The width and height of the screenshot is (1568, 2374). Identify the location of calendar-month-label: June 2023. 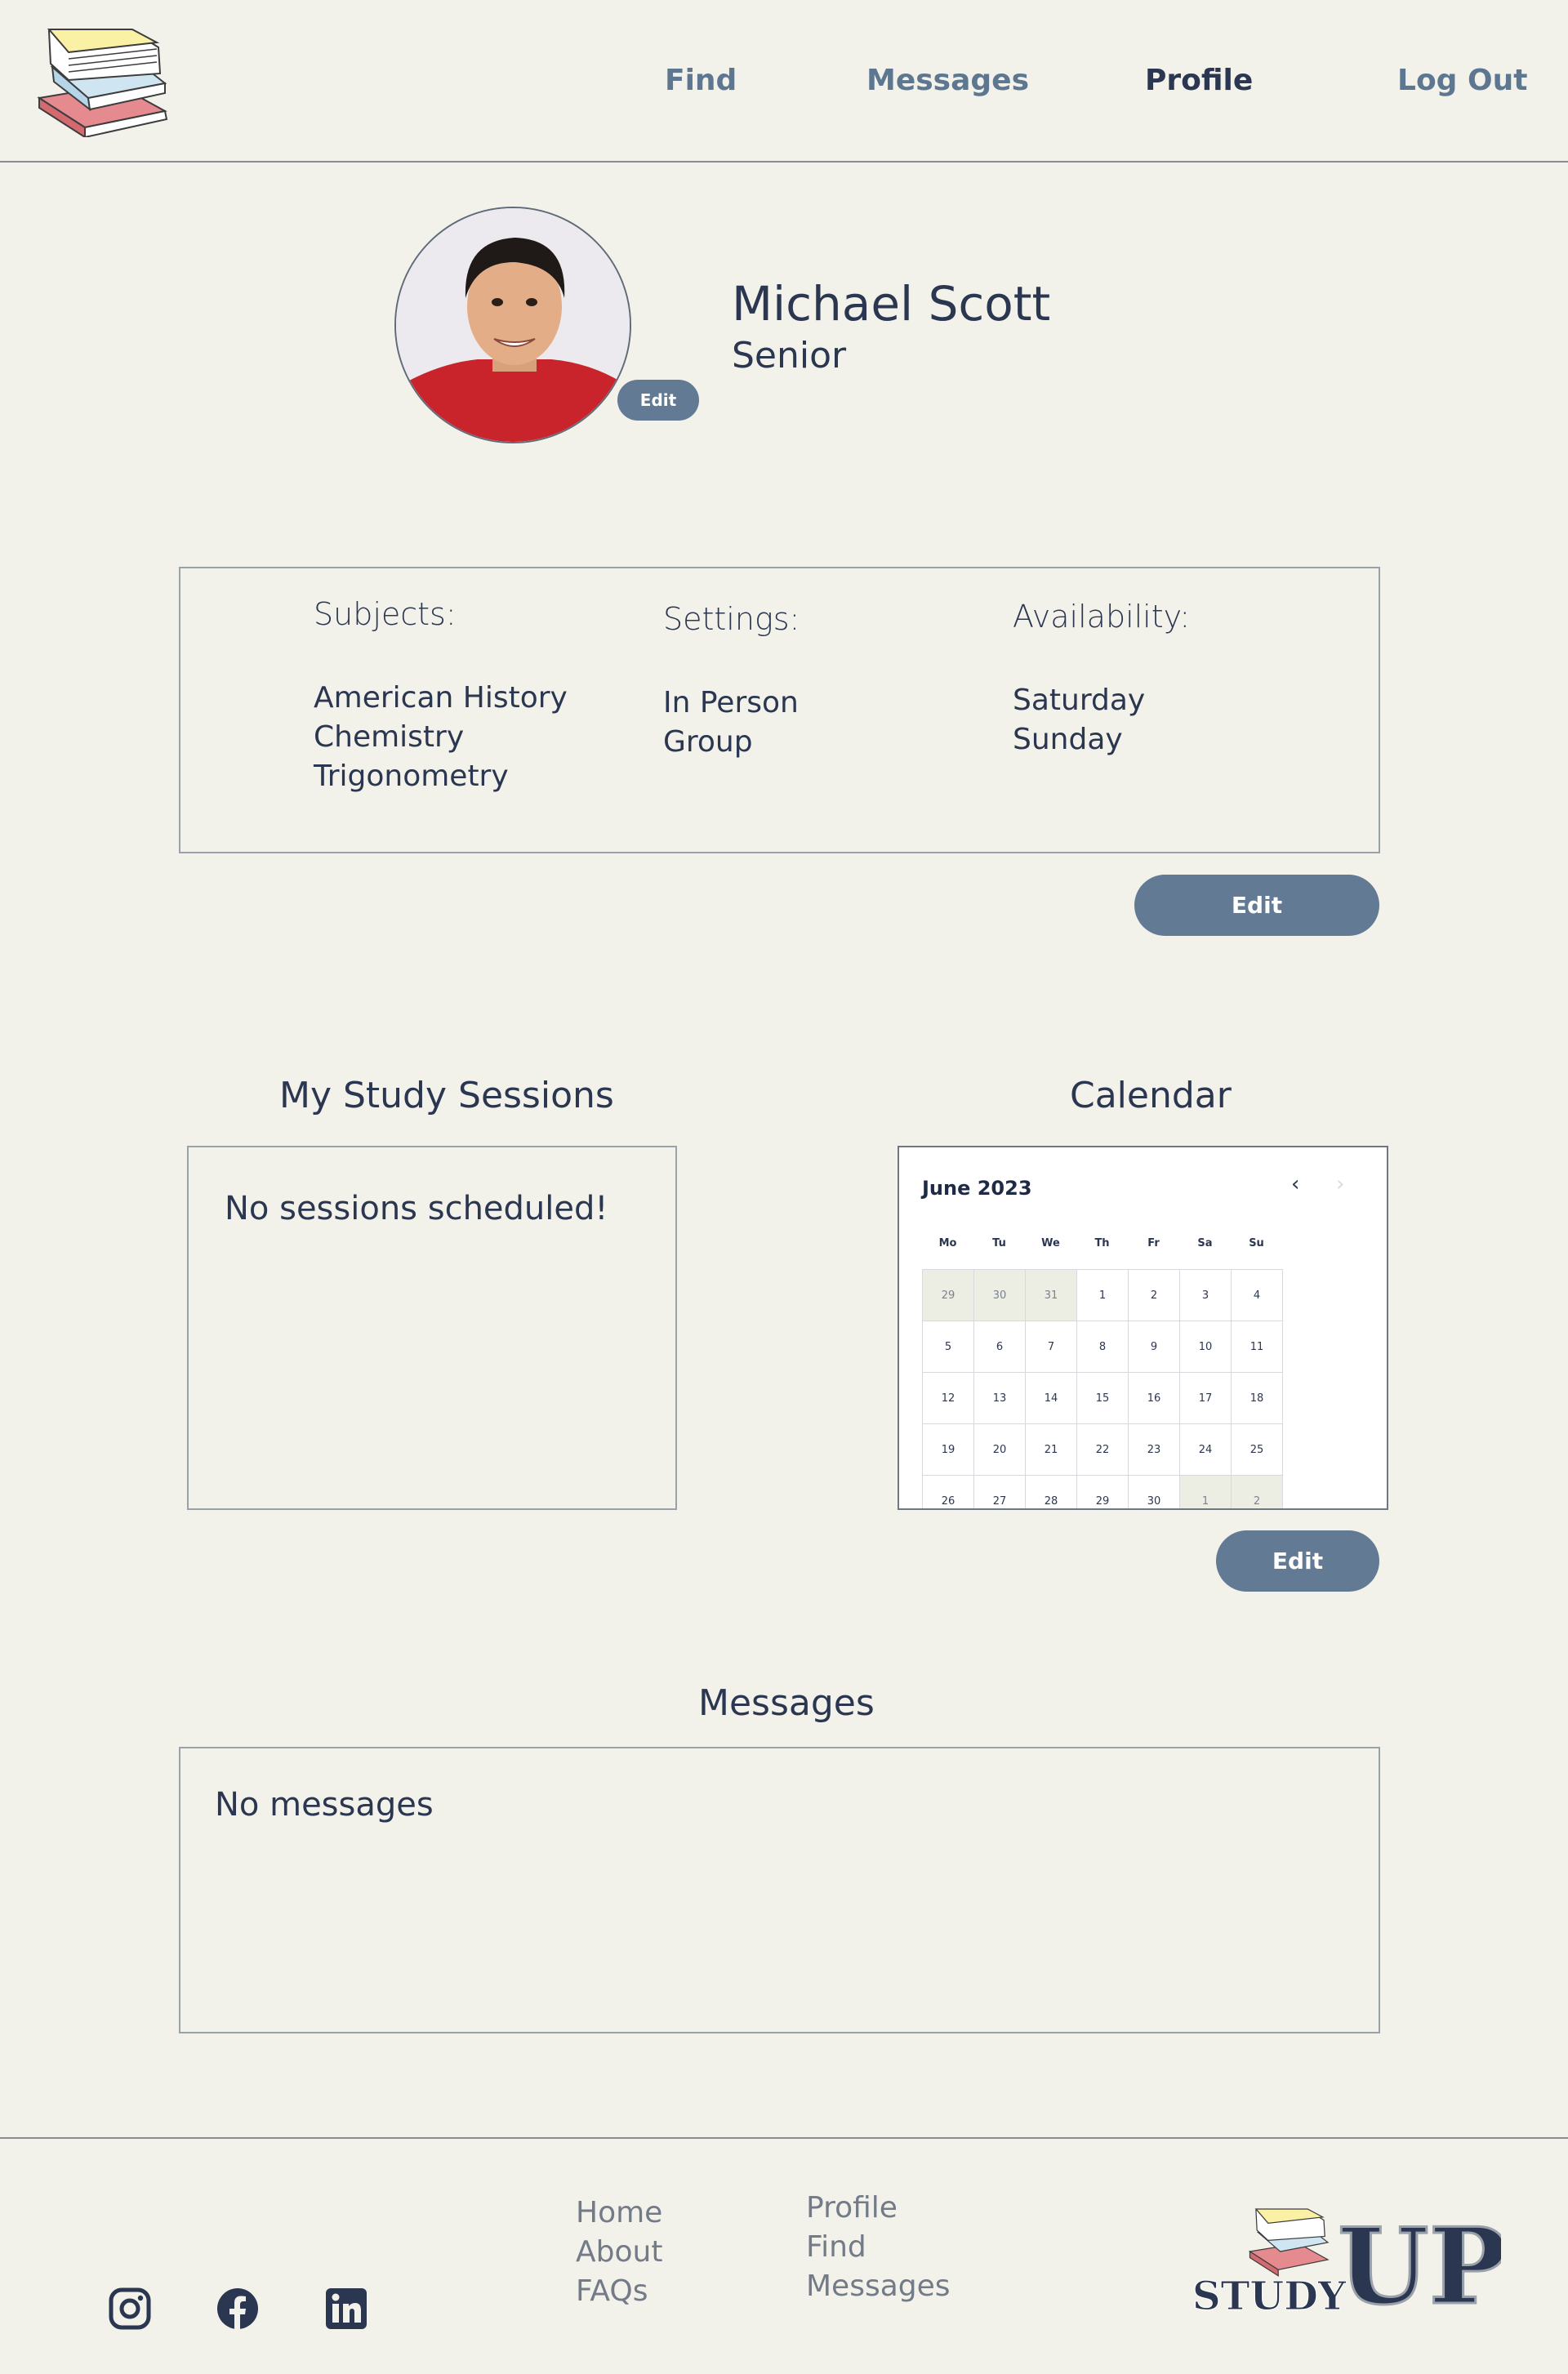
(977, 1188).